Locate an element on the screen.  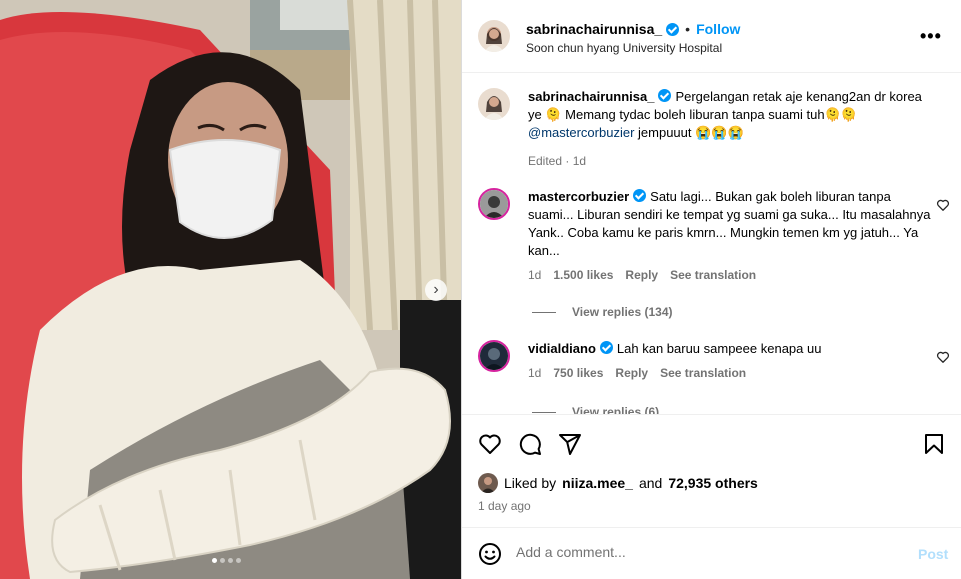
add-comment-bar: Post is located at coordinates (711, 553).